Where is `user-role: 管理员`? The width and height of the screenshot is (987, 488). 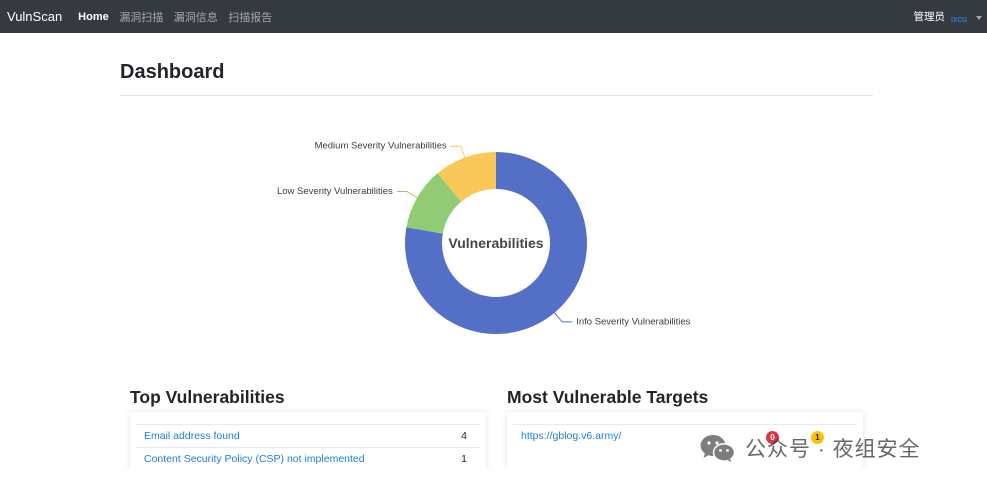
user-role: 管理员 is located at coordinates (929, 17).